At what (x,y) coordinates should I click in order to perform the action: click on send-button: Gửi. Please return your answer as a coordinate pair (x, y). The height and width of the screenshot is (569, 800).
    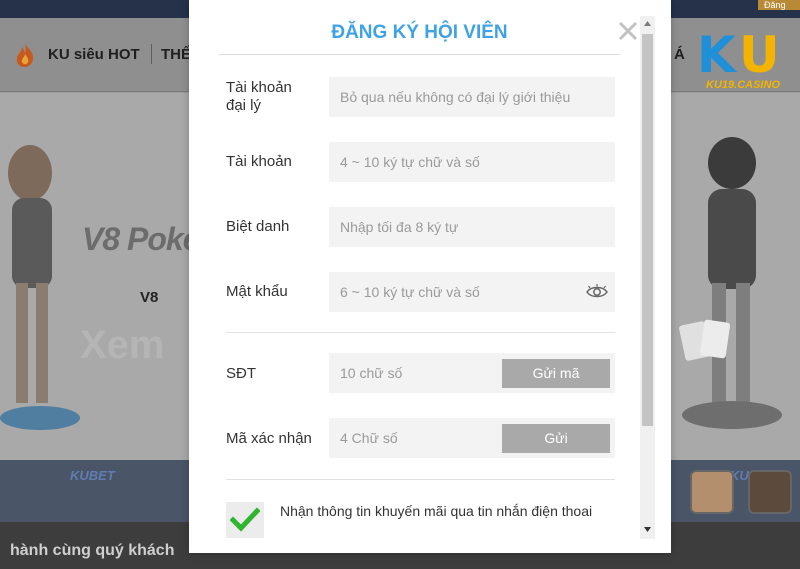
    Looking at the image, I should click on (556, 438).